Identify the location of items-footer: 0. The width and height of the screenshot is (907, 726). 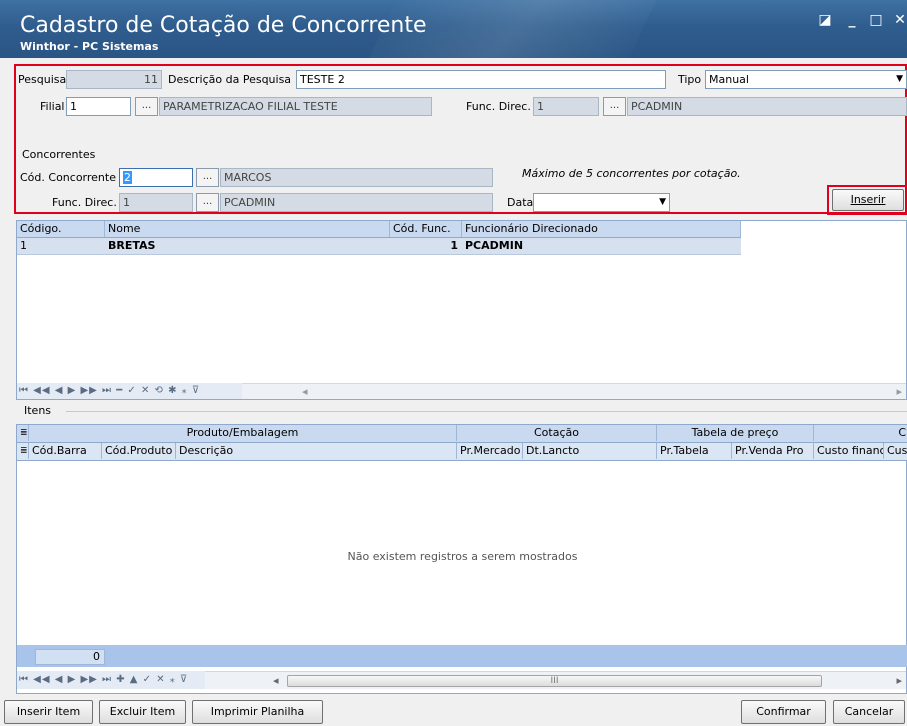
(462, 656).